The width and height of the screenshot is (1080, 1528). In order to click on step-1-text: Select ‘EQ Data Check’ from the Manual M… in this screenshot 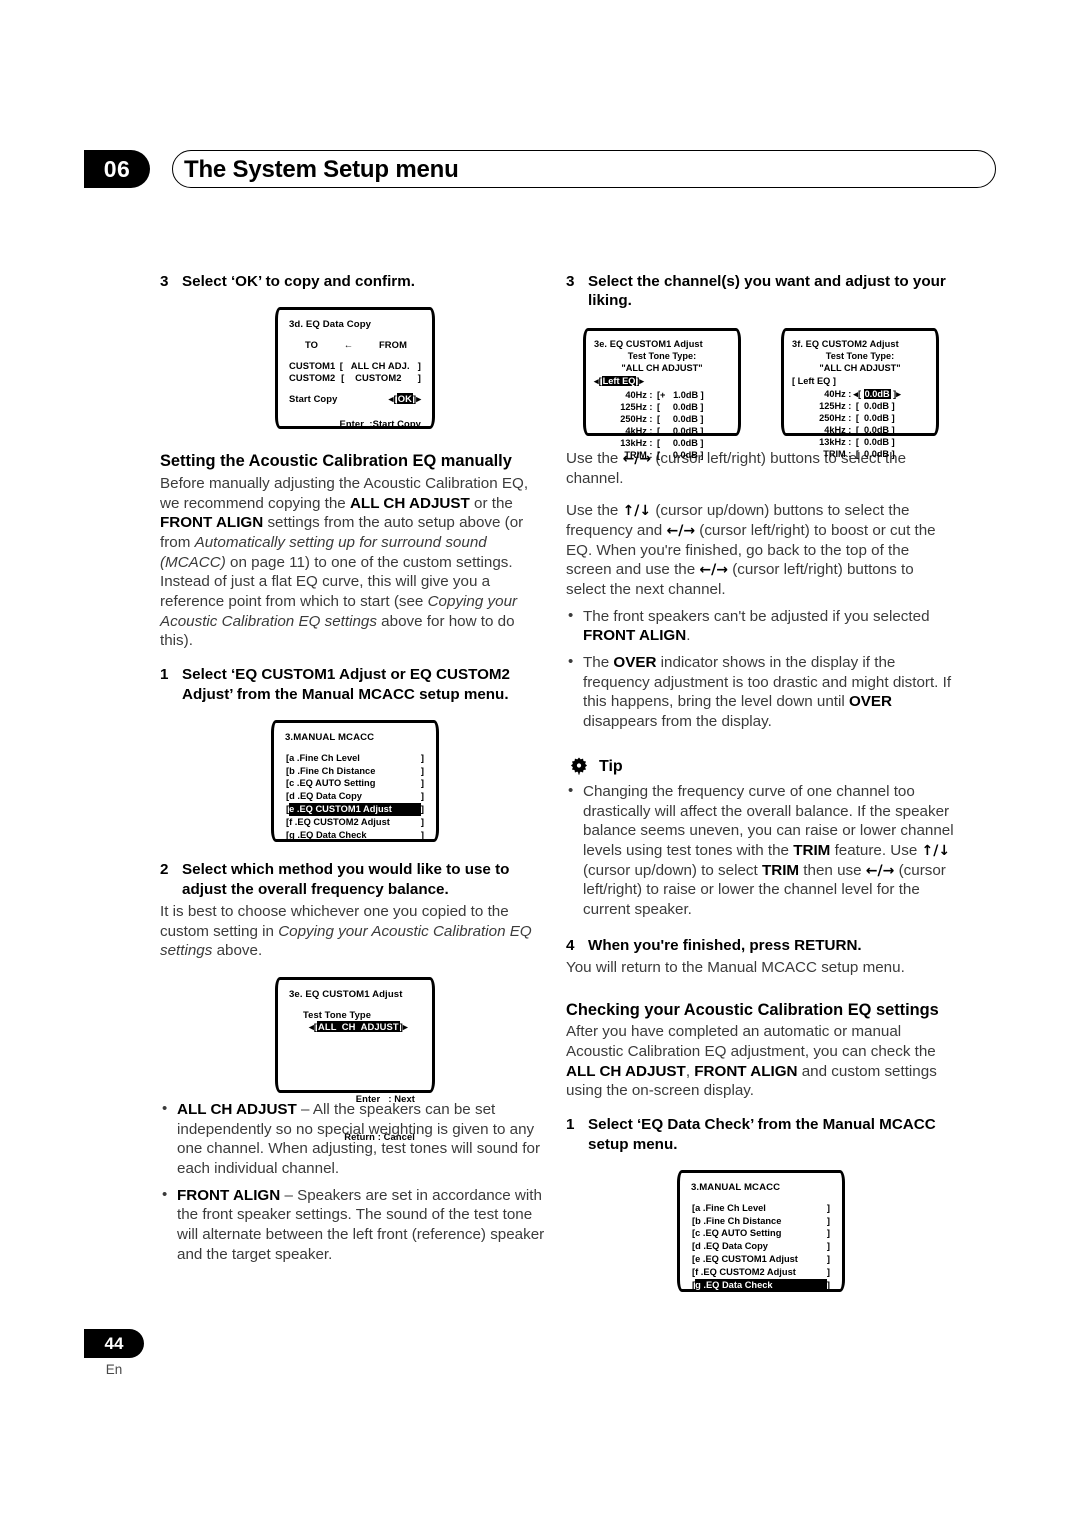, I will do `click(762, 1134)`.